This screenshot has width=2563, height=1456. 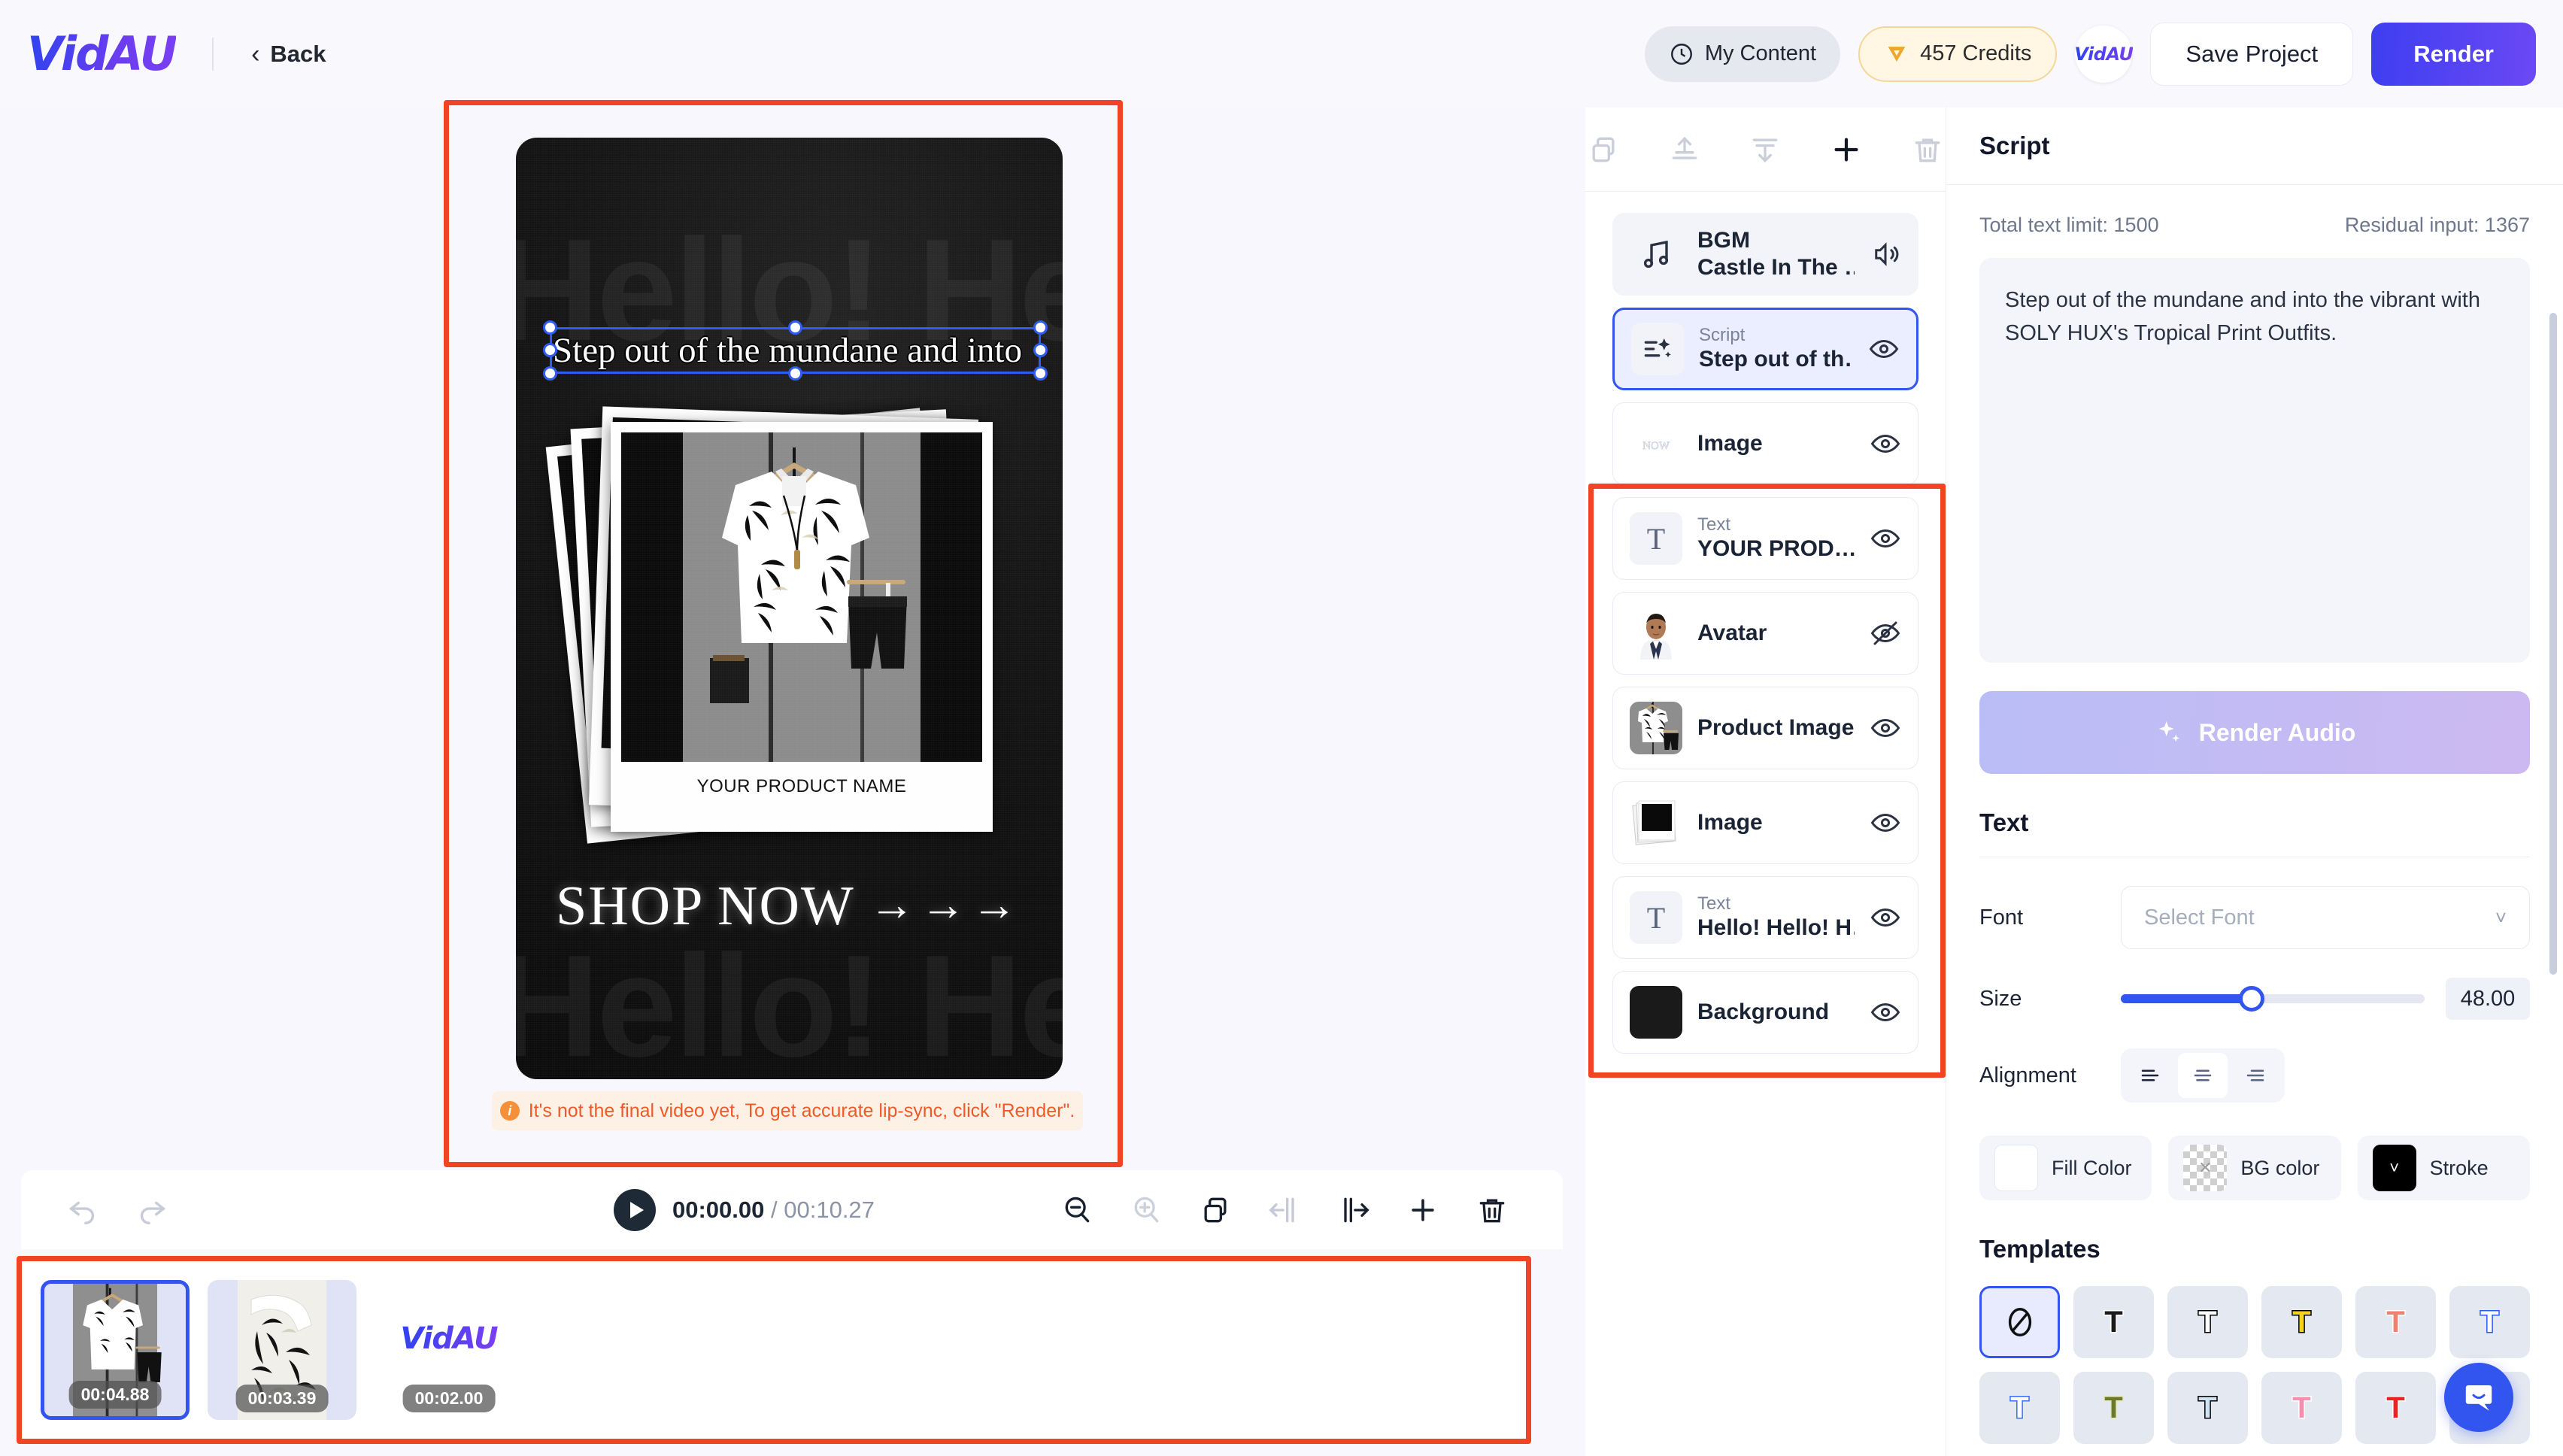 What do you see at coordinates (1603, 150) in the screenshot?
I see `layer-duplicate-icon` at bounding box center [1603, 150].